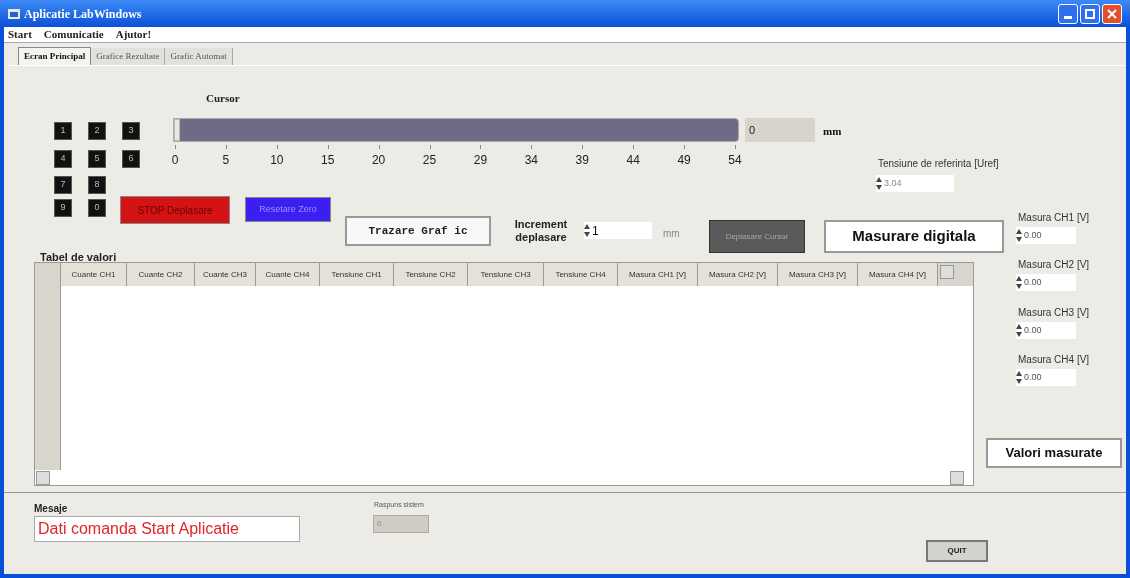  I want to click on keypad-button: 9, so click(63, 208).